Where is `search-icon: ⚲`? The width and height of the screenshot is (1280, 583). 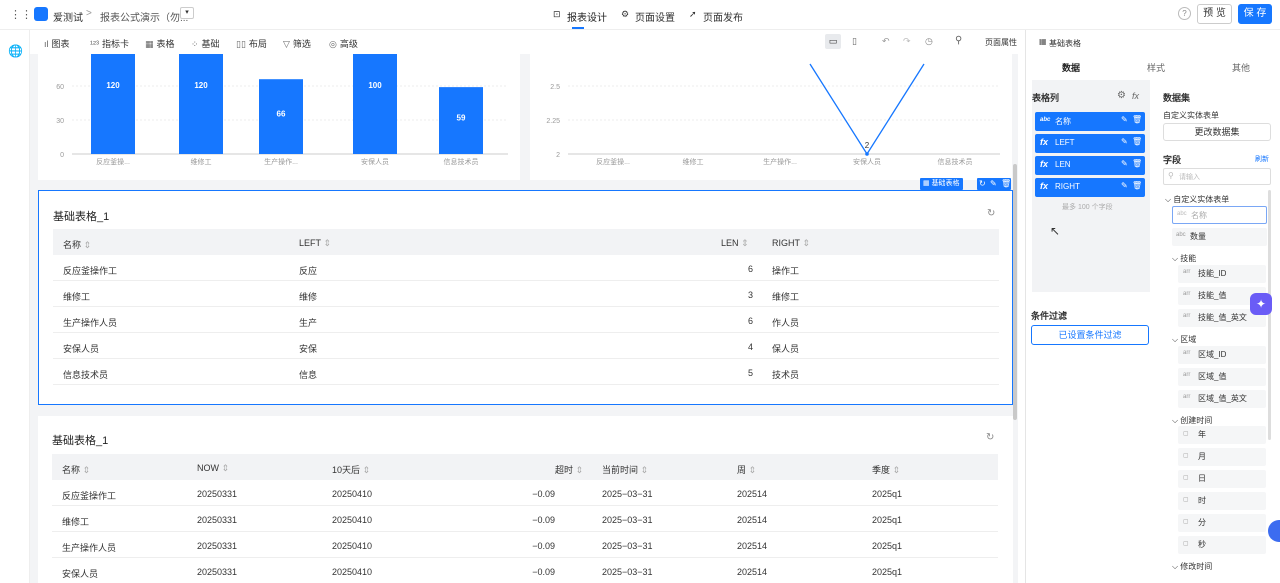 search-icon: ⚲ is located at coordinates (958, 40).